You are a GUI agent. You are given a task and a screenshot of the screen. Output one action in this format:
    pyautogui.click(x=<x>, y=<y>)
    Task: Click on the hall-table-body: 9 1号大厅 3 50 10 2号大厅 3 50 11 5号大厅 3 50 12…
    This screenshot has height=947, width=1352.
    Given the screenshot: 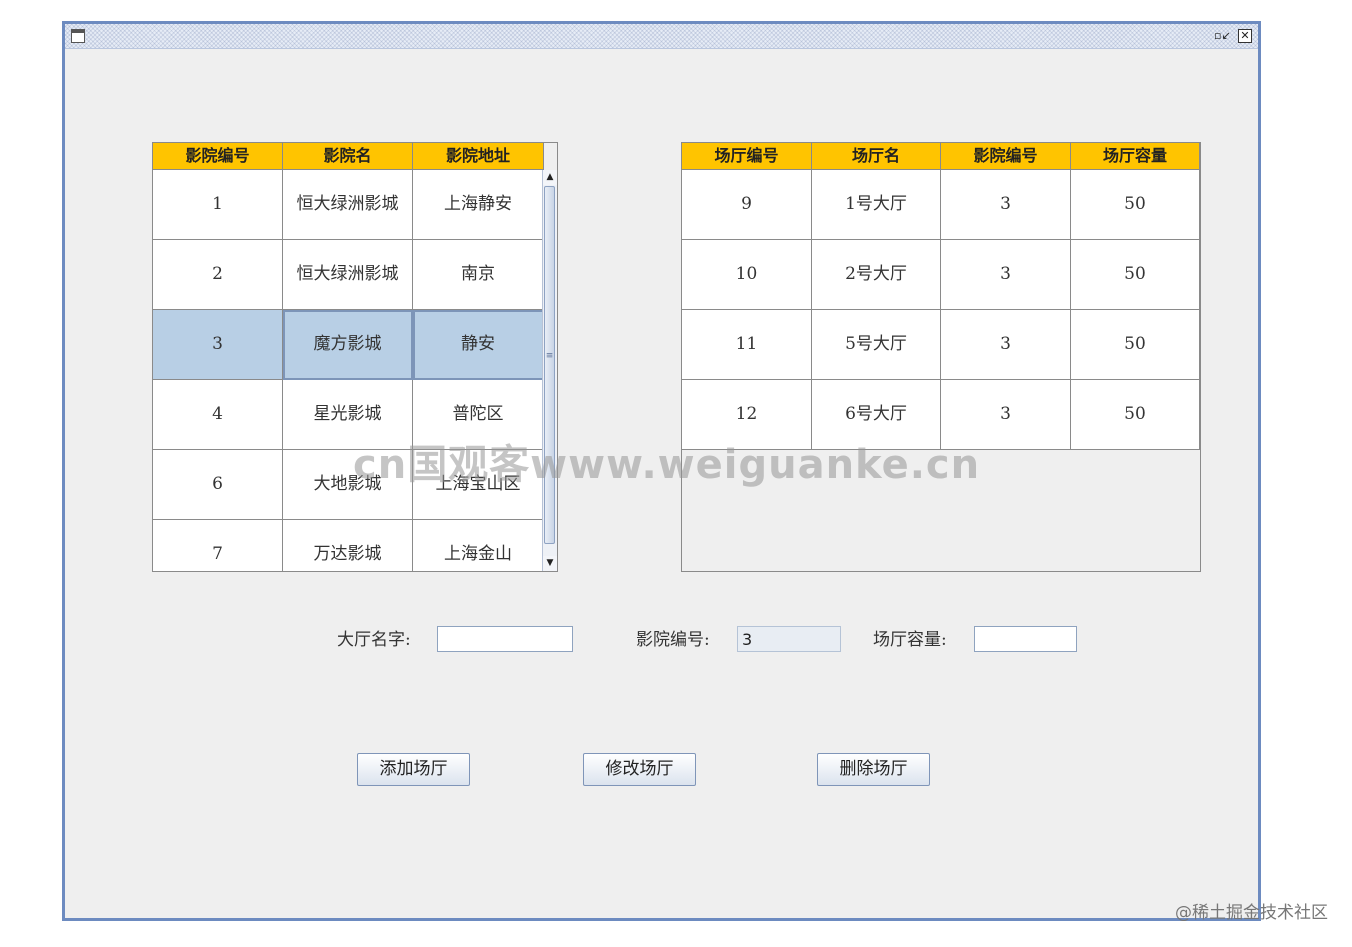 What is the action you would take?
    pyautogui.click(x=941, y=310)
    